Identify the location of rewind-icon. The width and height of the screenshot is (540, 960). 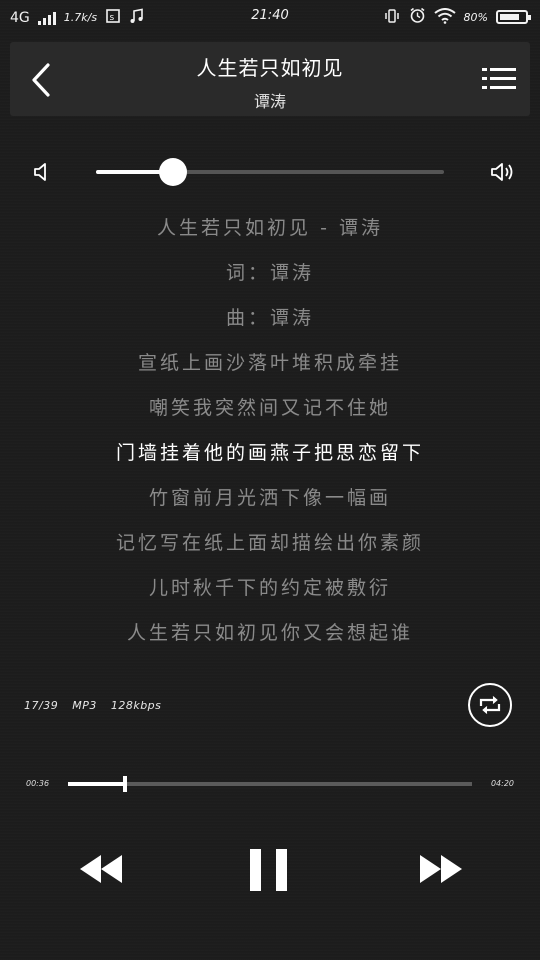
(101, 869).